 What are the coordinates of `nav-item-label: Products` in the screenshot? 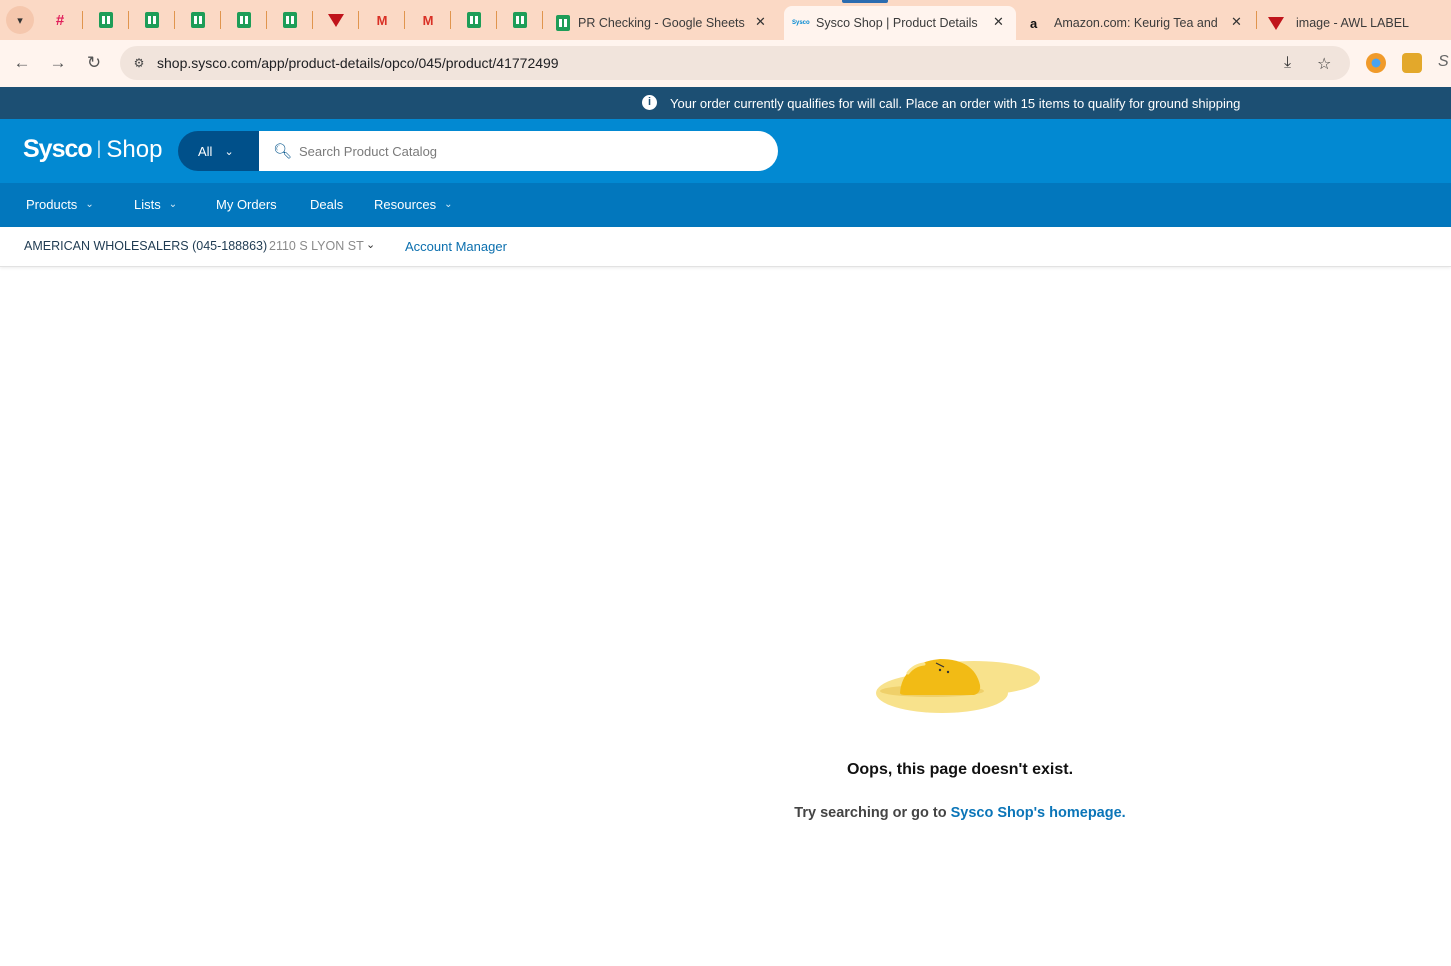 It's located at (52, 204).